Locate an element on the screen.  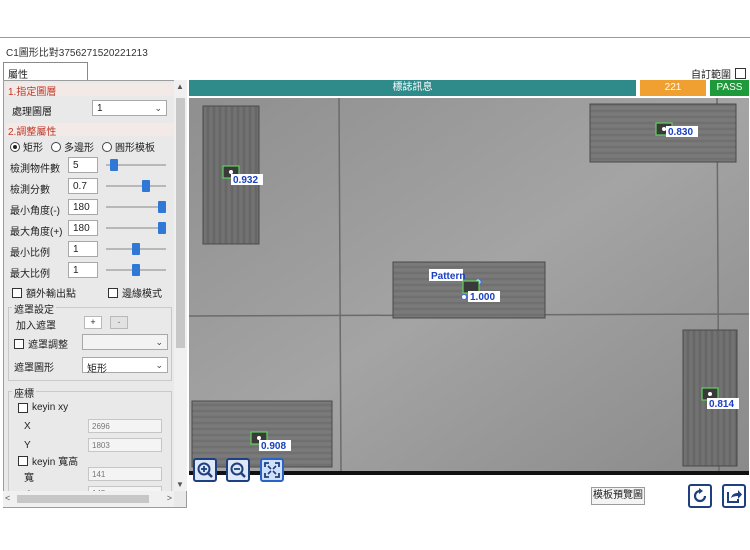
info-bar: 標誌訊息 is located at coordinates (412, 88).